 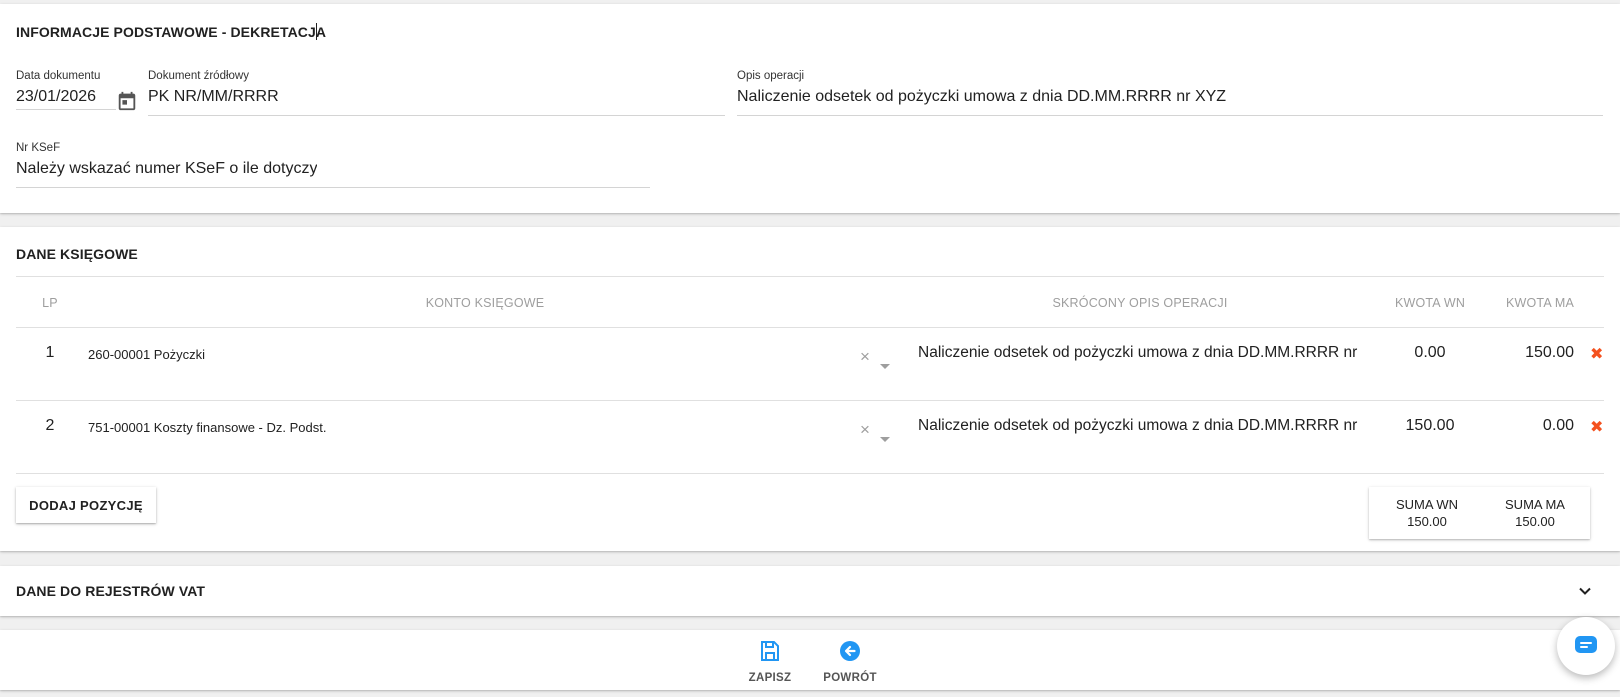 What do you see at coordinates (333, 187) in the screenshot?
I see `ksef-number-underline` at bounding box center [333, 187].